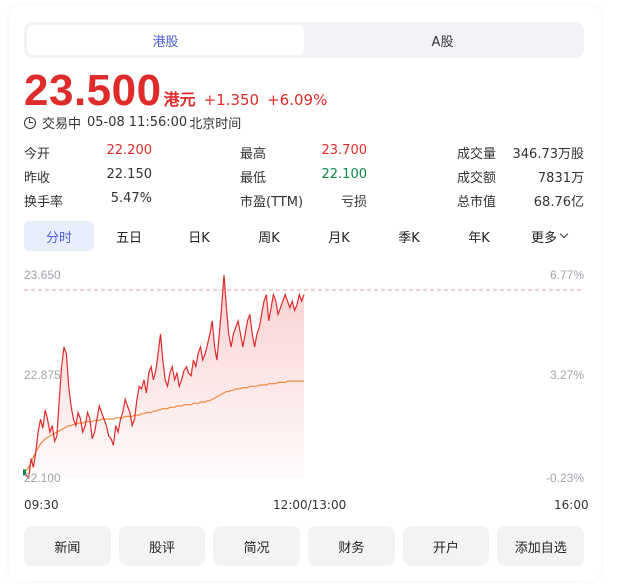 The height and width of the screenshot is (584, 623). I want to click on action-bar: 新闻 股评 简况 财务 开户 添加自选, so click(304, 546).